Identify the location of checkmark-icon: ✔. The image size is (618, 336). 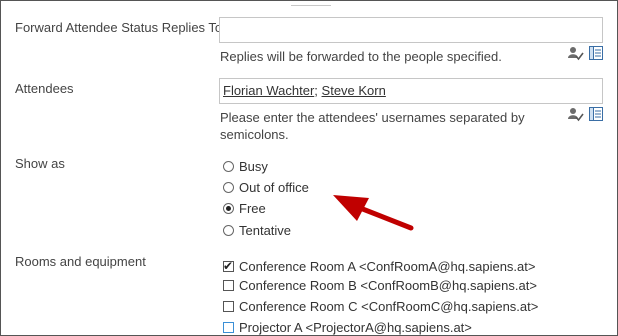
(228, 265).